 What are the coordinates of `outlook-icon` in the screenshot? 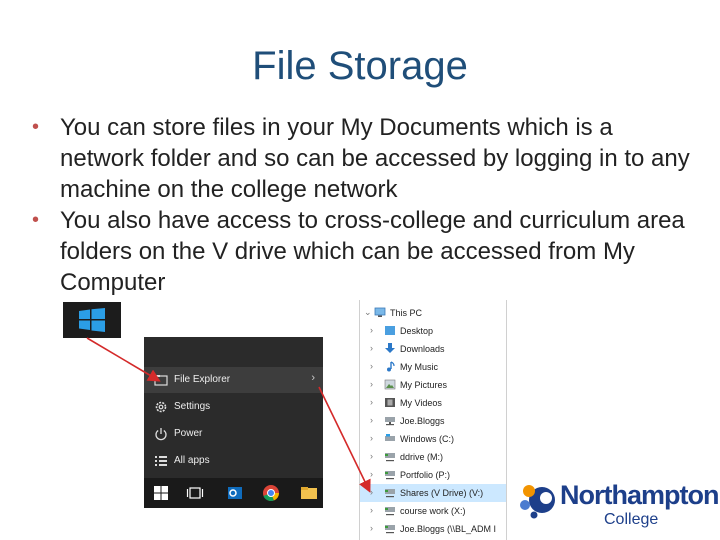 It's located at (235, 493).